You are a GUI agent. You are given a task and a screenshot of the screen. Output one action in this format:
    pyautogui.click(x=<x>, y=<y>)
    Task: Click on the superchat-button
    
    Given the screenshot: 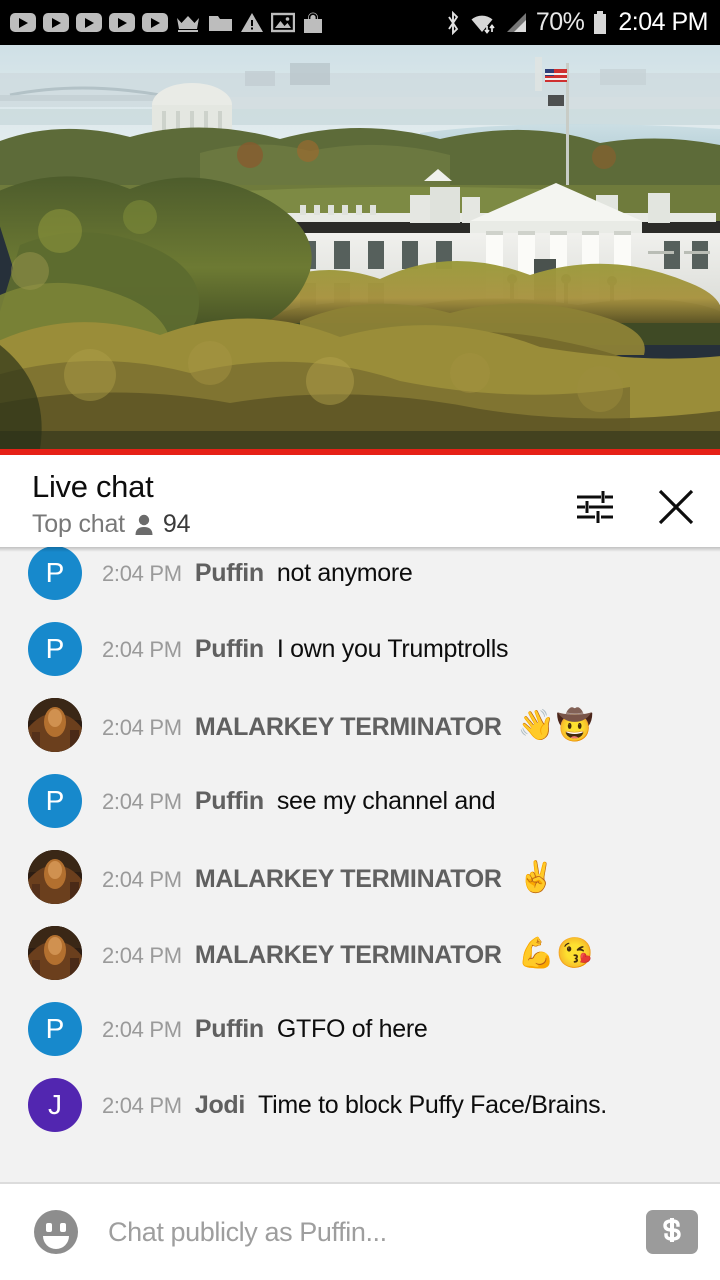 What is the action you would take?
    pyautogui.click(x=672, y=1232)
    